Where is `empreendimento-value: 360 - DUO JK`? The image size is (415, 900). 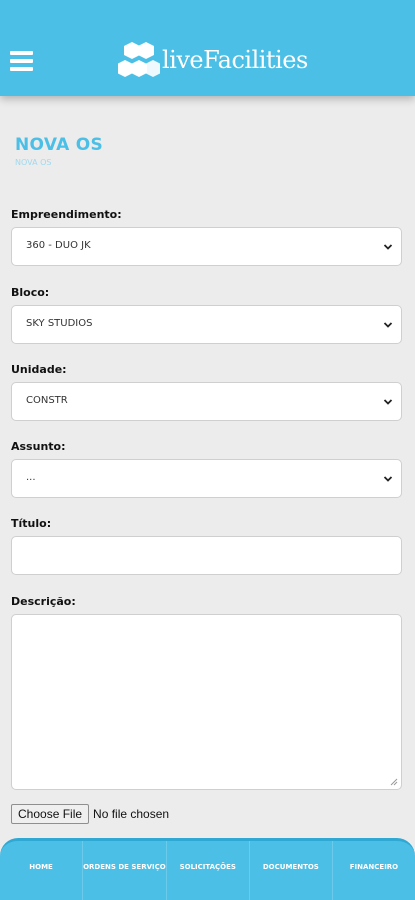 empreendimento-value: 360 - DUO JK is located at coordinates (58, 245).